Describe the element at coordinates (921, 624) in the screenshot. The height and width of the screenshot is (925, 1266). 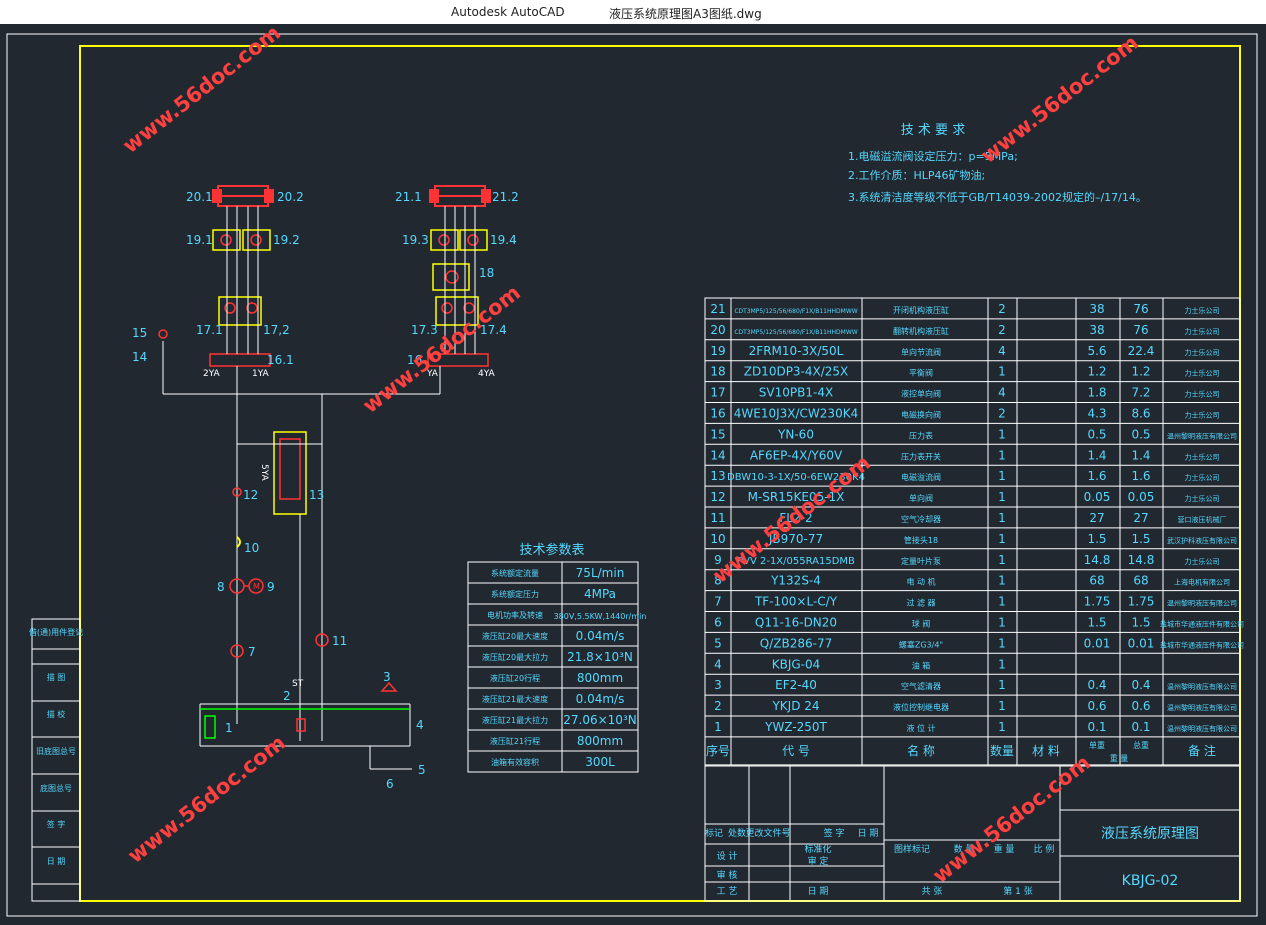
I see `bom-cell-name: 球 阀` at that location.